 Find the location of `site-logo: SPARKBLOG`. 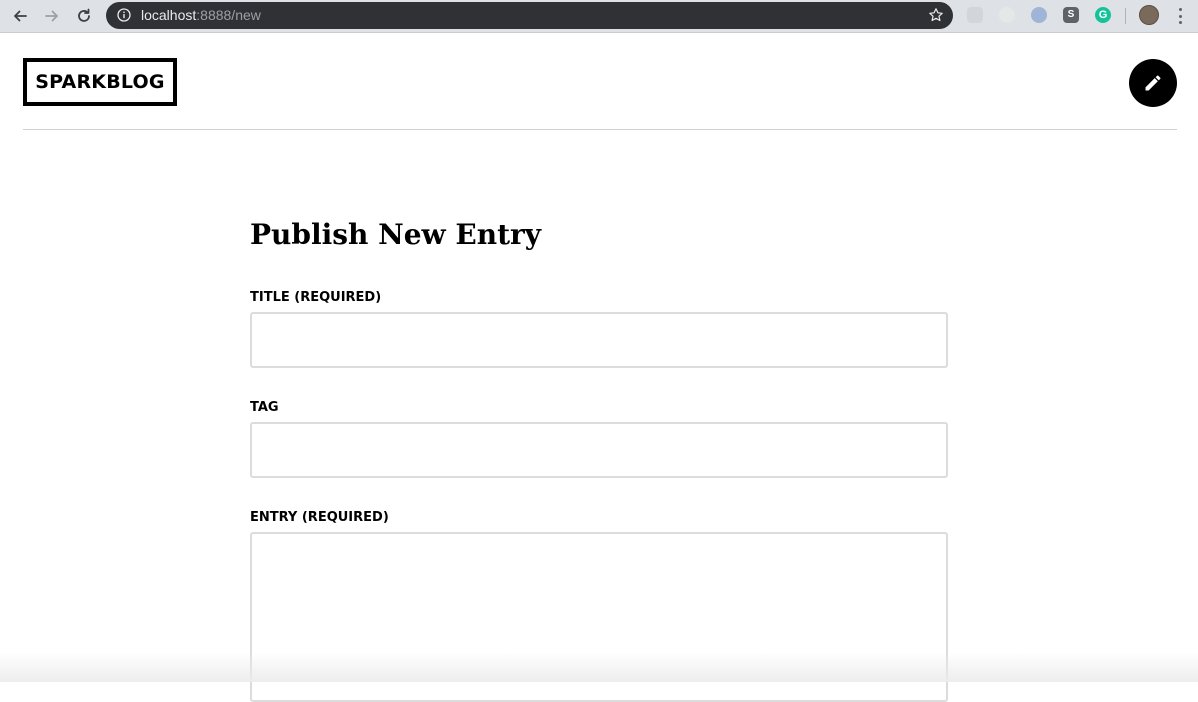

site-logo: SPARKBLOG is located at coordinates (100, 82).